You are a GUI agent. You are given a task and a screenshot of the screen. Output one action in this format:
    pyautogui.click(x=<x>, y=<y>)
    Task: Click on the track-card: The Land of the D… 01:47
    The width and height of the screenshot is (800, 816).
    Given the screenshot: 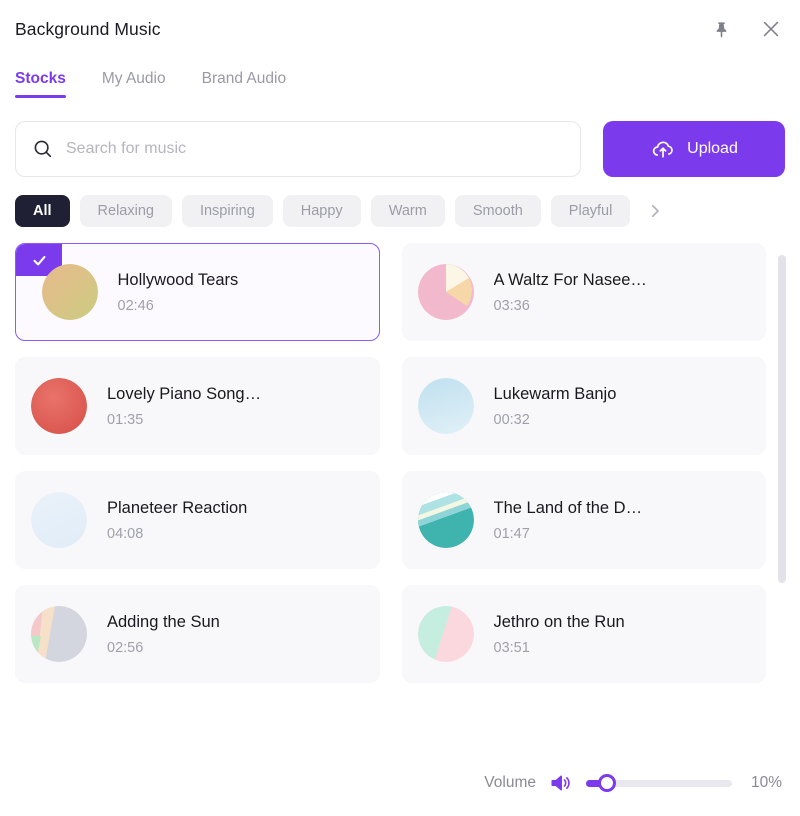 What is the action you would take?
    pyautogui.click(x=583, y=520)
    